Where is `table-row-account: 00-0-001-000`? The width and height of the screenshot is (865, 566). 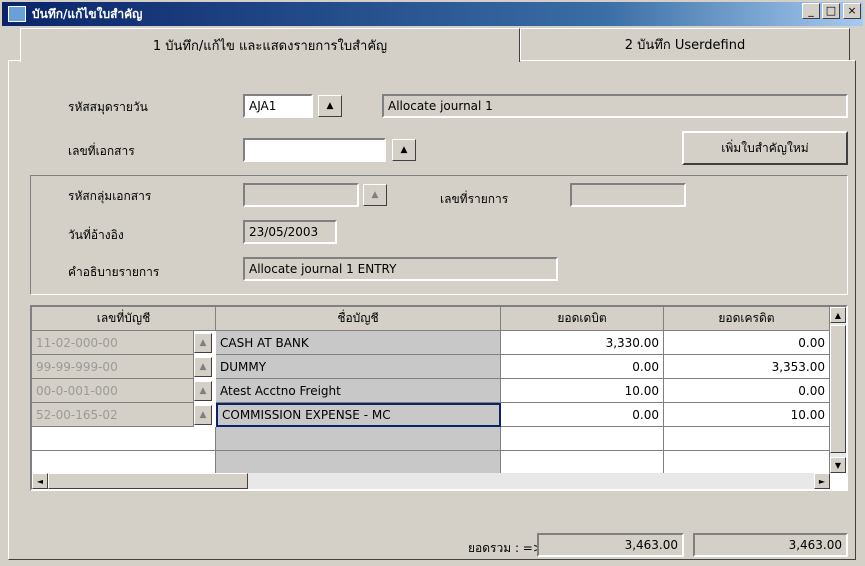
table-row-account: 00-0-001-000 is located at coordinates (113, 391).